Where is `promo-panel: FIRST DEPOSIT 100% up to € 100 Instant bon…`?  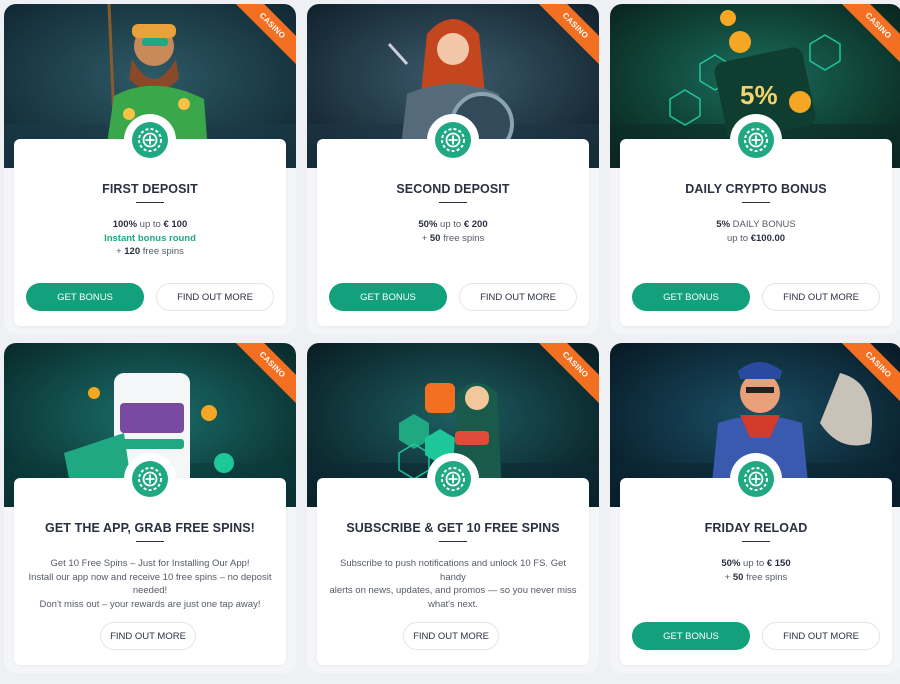 promo-panel: FIRST DEPOSIT 100% up to € 100 Instant bon… is located at coordinates (150, 232).